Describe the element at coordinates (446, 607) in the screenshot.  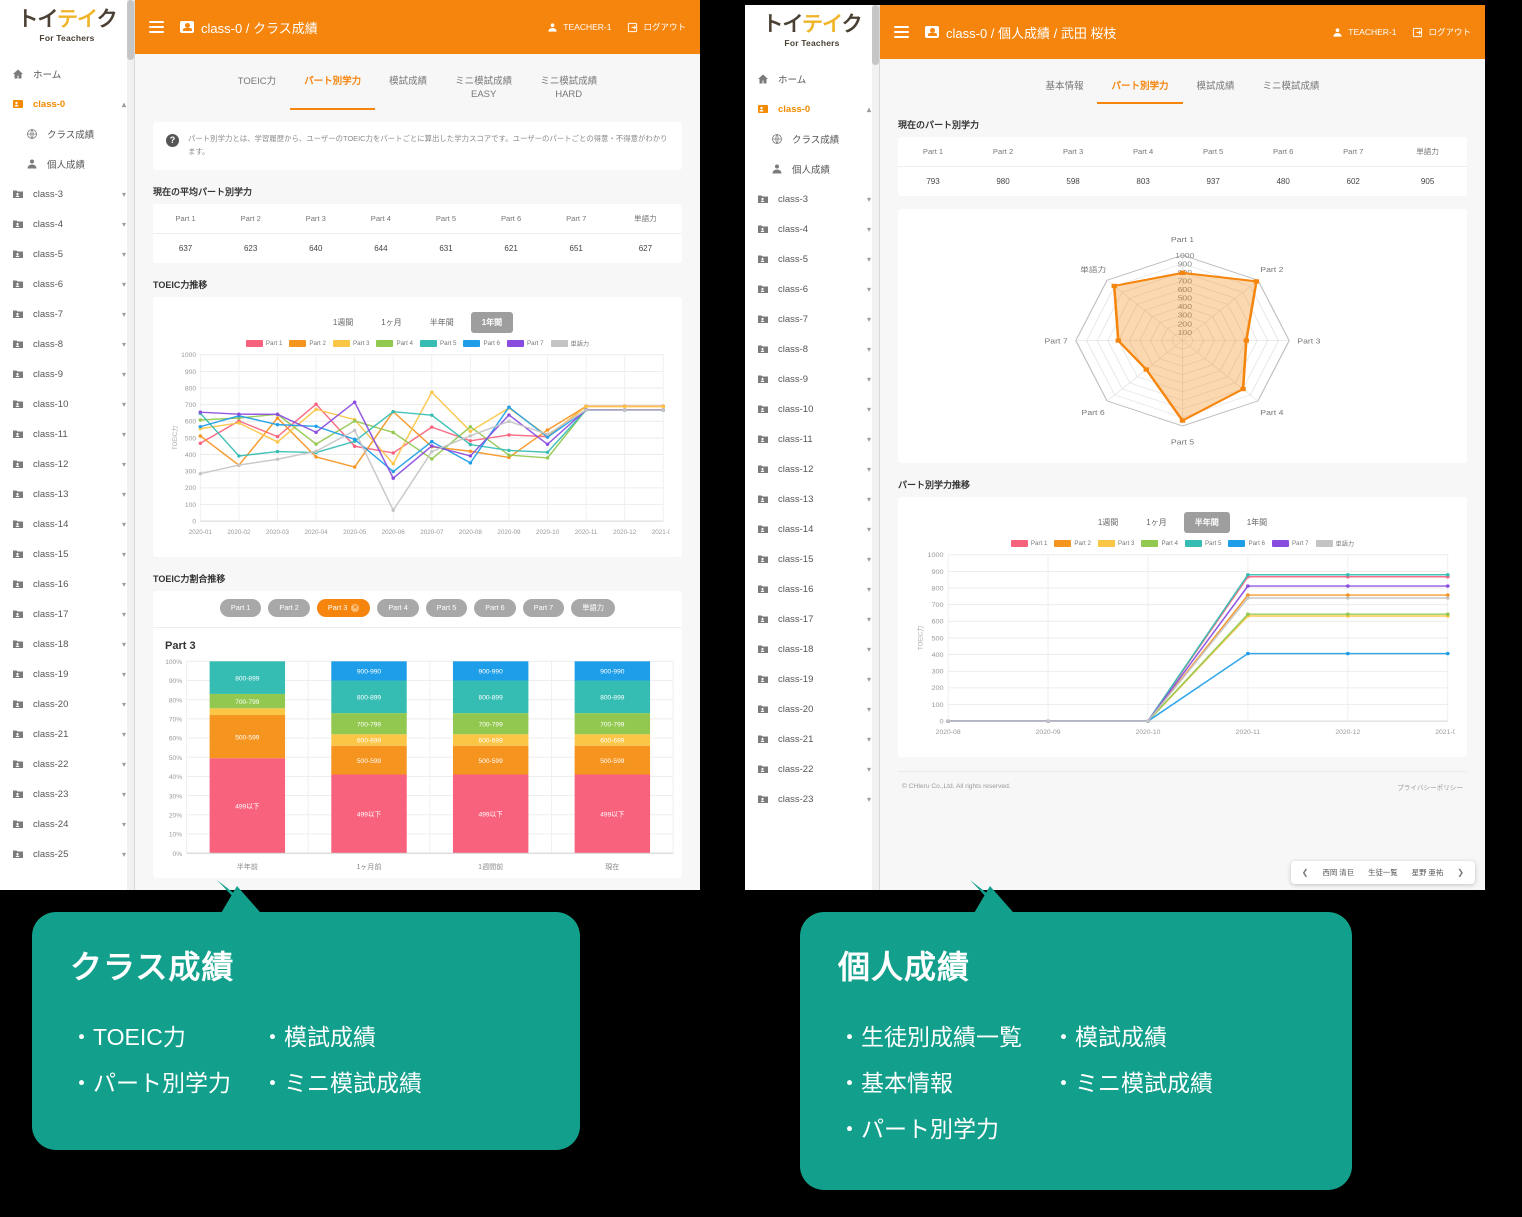
I see `pill-4: Part 5` at that location.